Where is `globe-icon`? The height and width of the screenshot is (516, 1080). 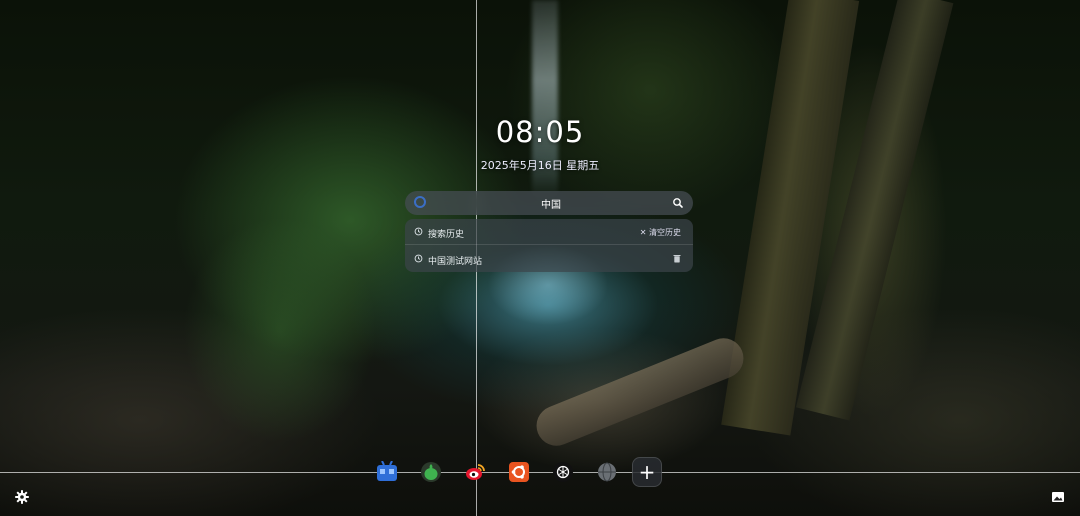
globe-icon is located at coordinates (607, 472).